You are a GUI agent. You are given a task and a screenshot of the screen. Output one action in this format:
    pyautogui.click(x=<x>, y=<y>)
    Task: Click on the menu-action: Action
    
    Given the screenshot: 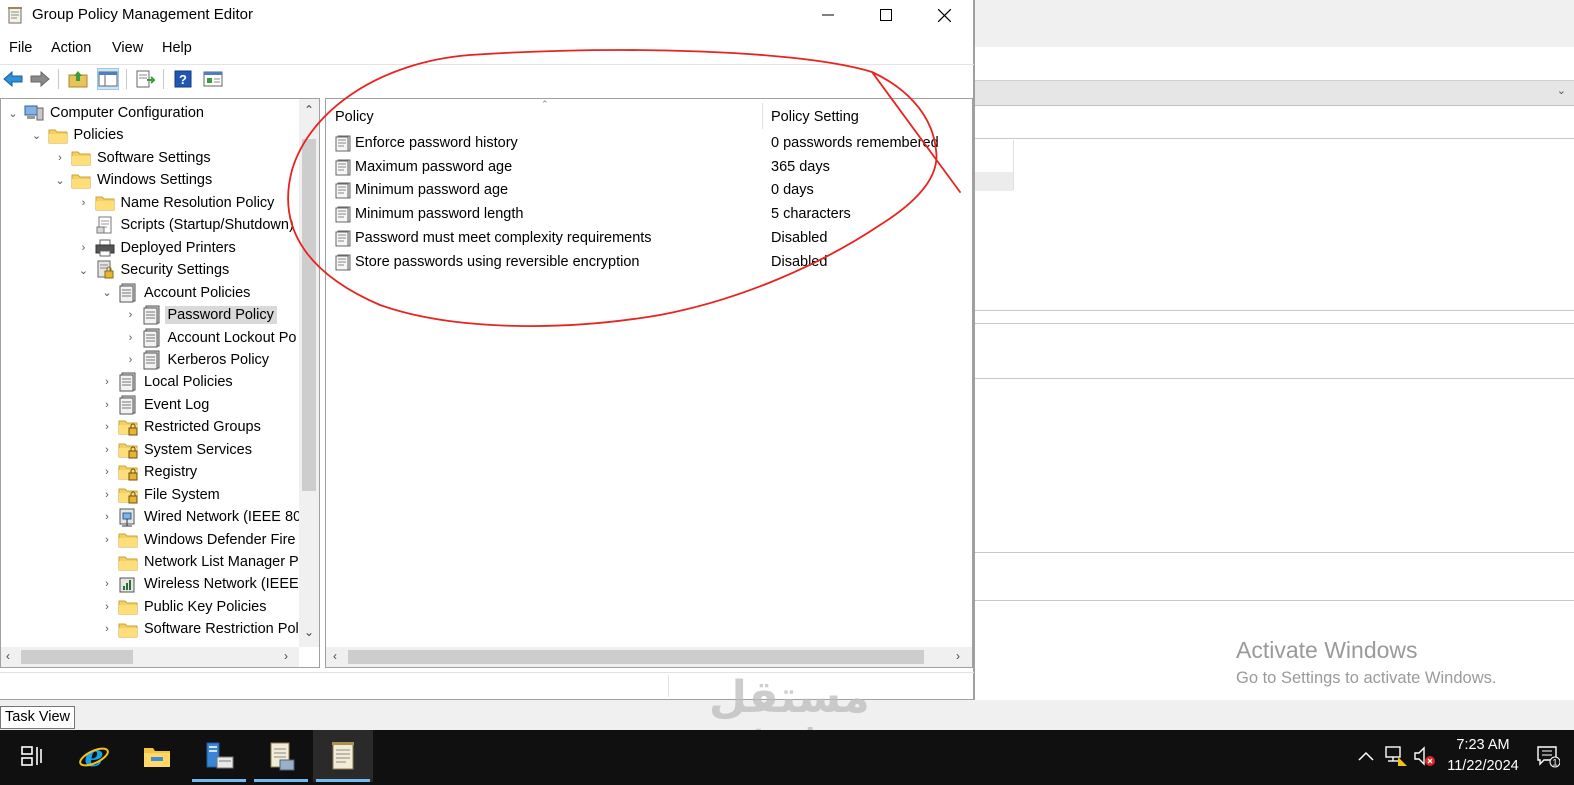 What is the action you would take?
    pyautogui.click(x=71, y=48)
    